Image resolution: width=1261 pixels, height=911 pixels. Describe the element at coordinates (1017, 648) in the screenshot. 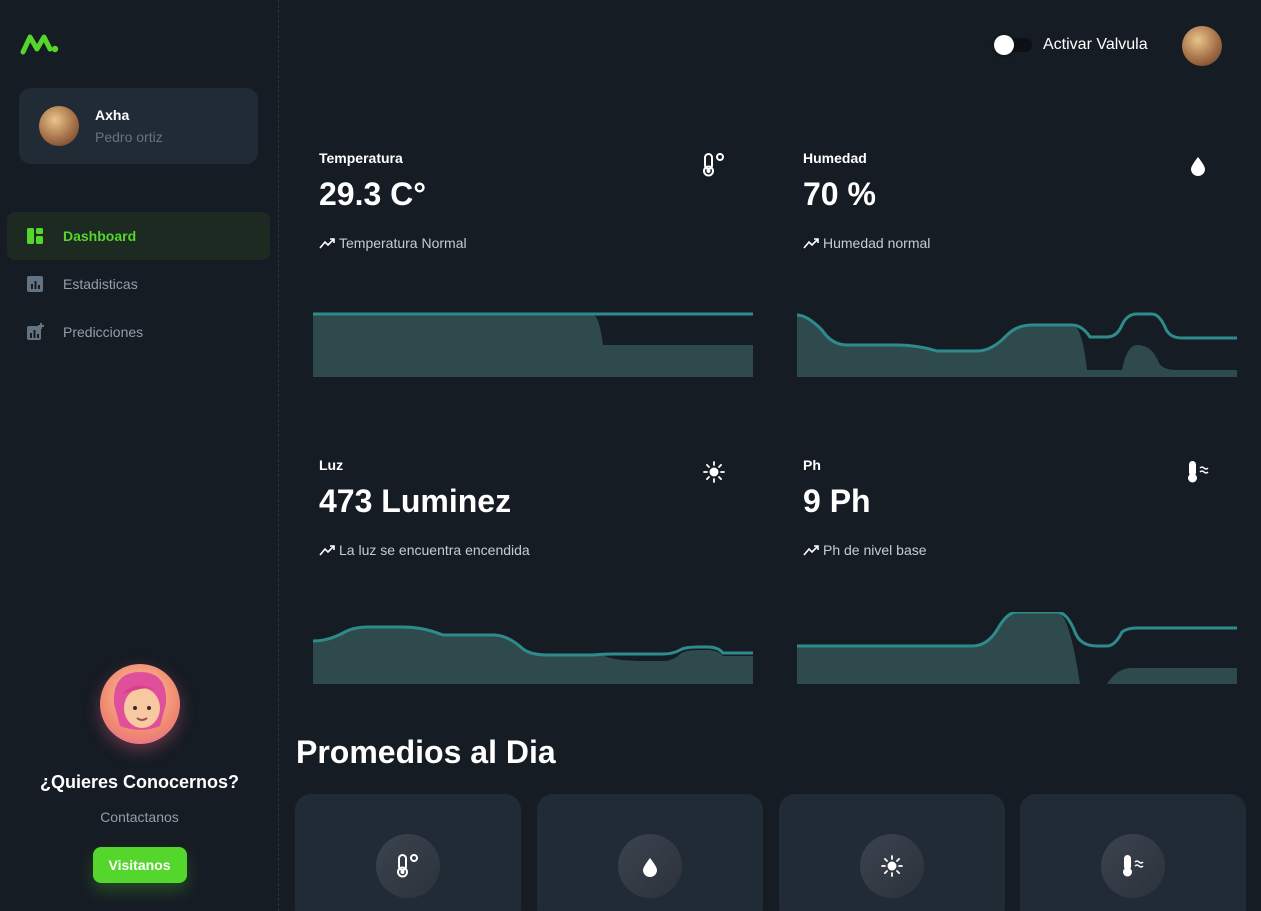

I see `ph-sparkline` at that location.